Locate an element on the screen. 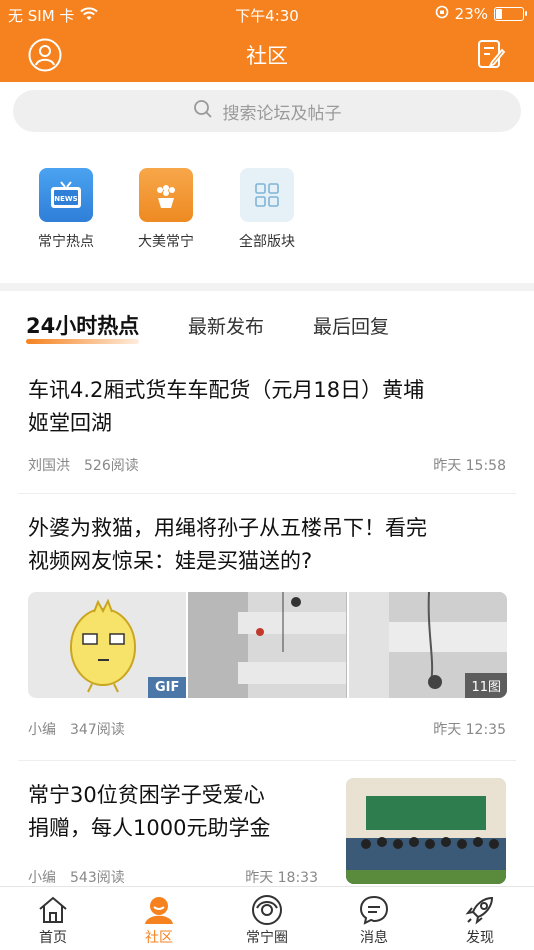 The width and height of the screenshot is (534, 950). post-image-row: GIF 11图 is located at coordinates (267, 645).